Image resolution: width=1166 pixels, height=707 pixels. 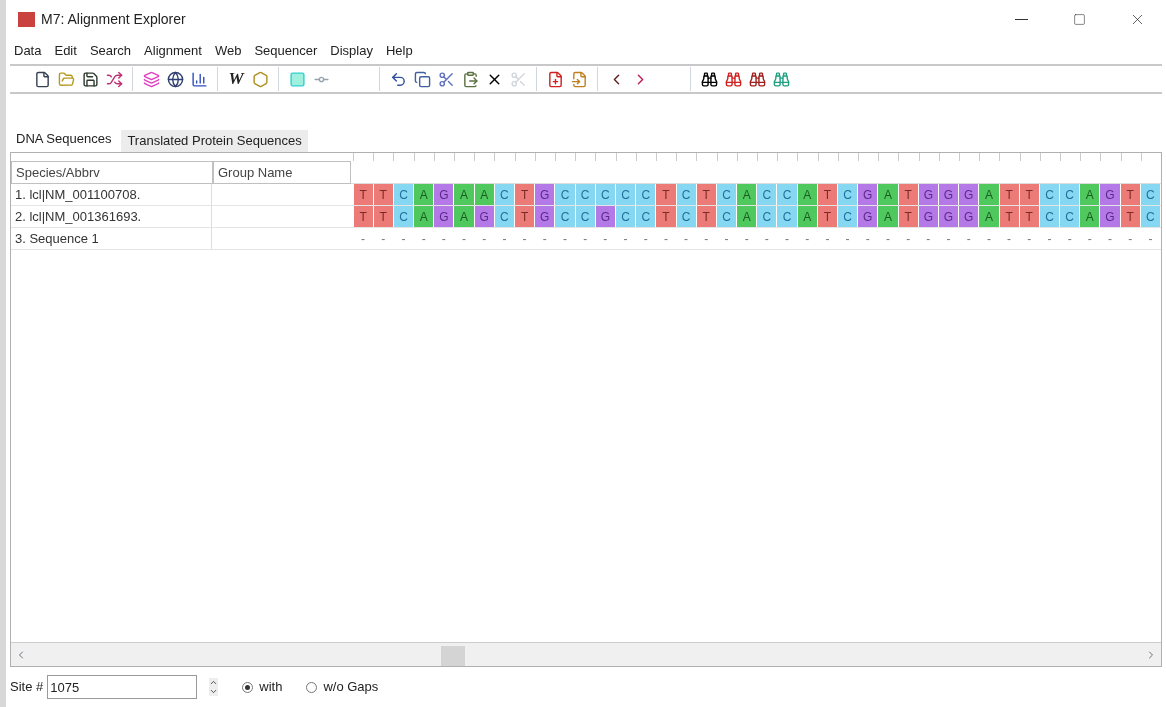 What do you see at coordinates (282, 172) in the screenshot?
I see `column-header: Group Name` at bounding box center [282, 172].